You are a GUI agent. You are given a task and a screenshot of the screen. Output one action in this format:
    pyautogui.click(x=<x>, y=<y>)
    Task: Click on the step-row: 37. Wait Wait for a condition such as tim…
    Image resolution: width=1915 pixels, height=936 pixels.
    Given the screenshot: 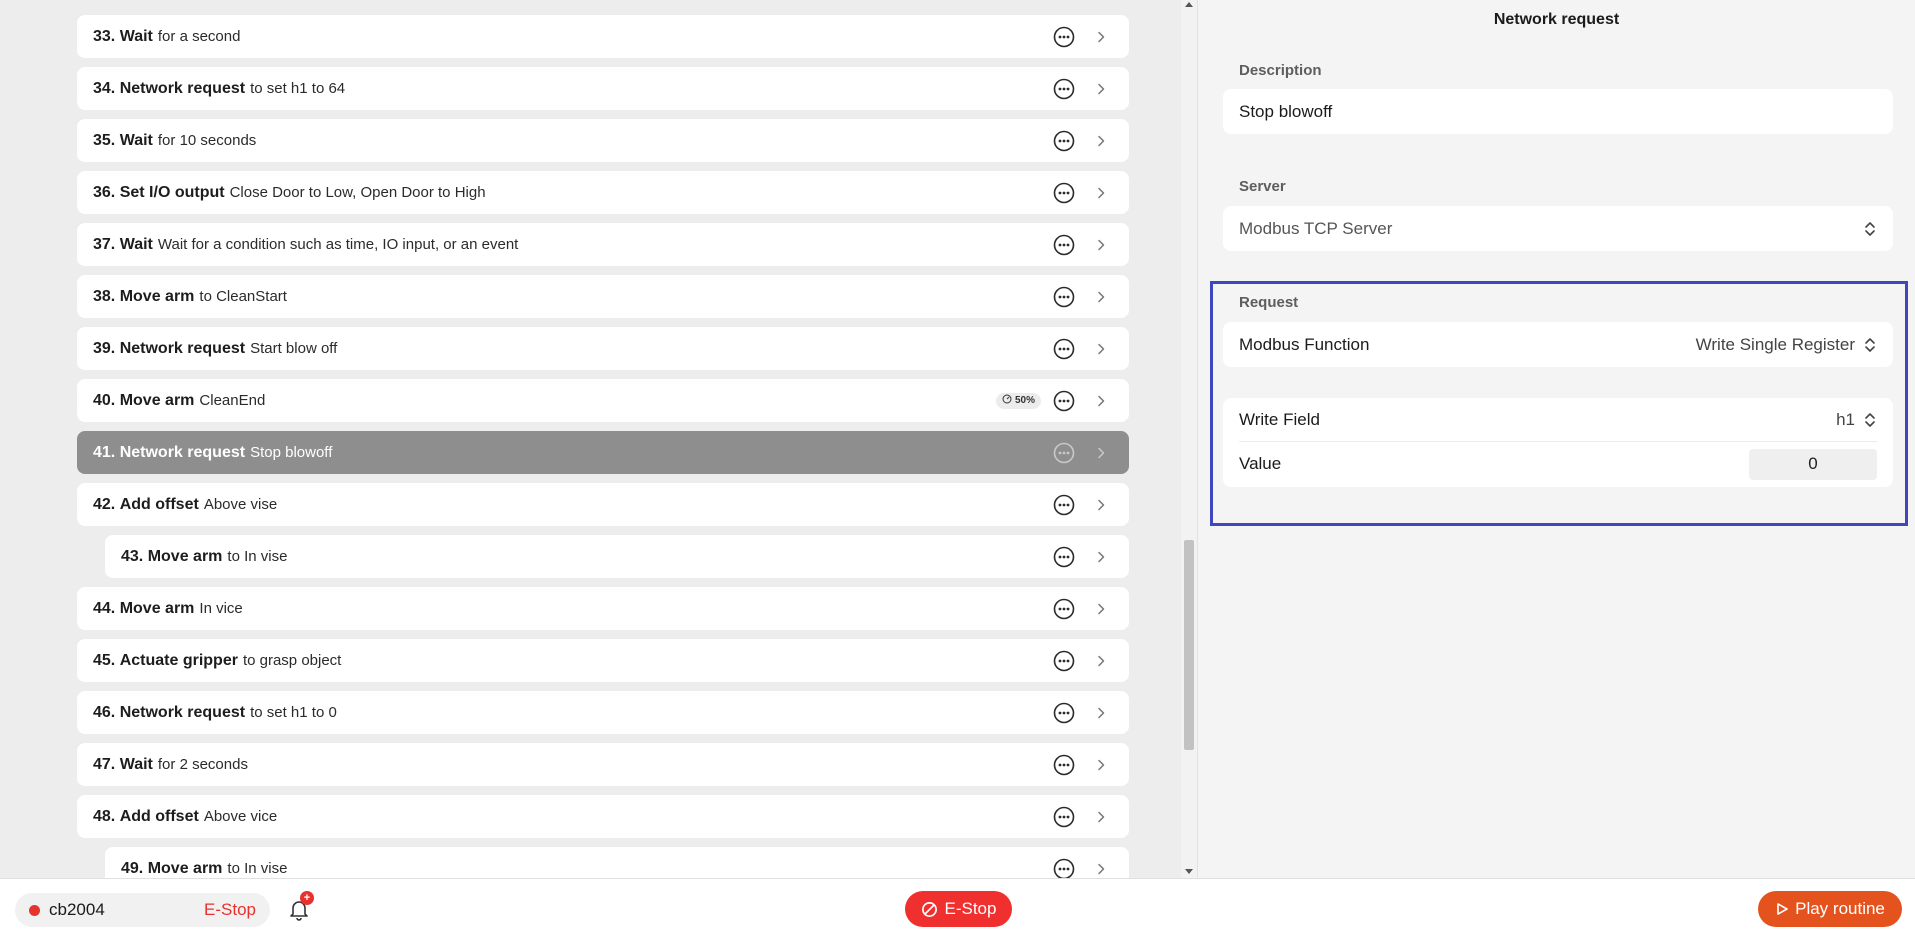 What is the action you would take?
    pyautogui.click(x=603, y=244)
    